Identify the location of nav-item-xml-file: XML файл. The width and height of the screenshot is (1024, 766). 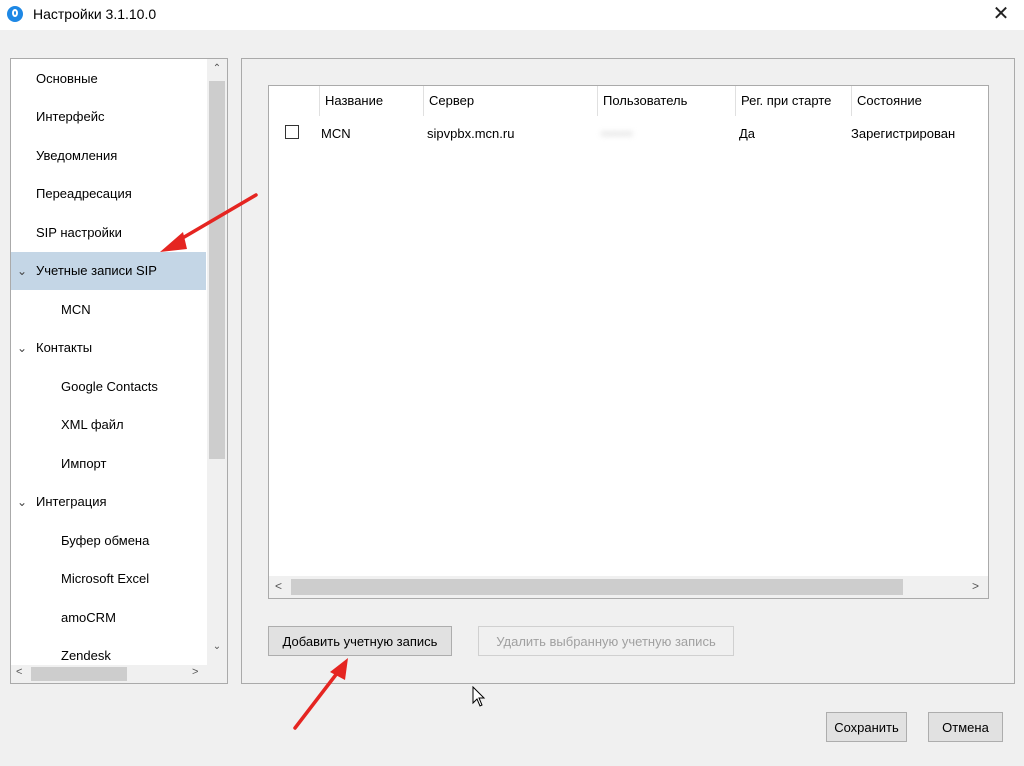
(108, 425).